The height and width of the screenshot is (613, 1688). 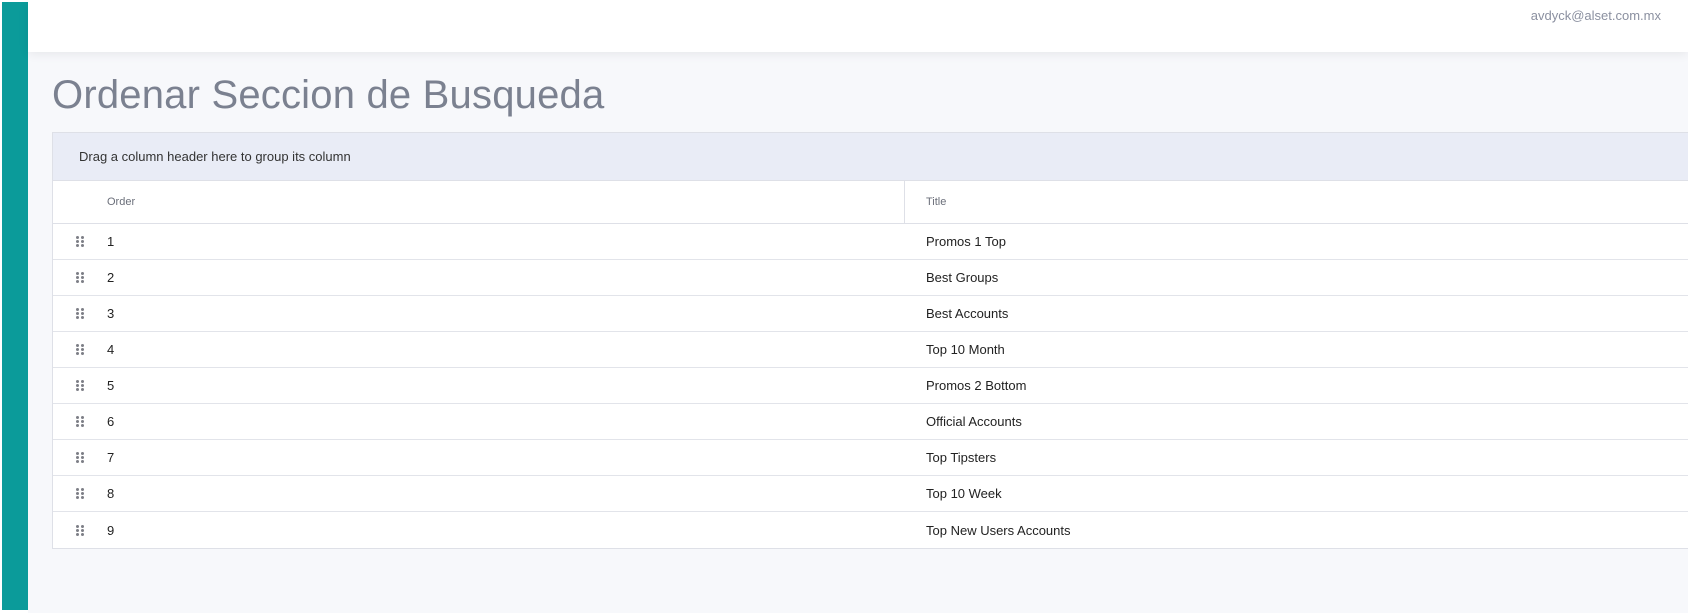 What do you see at coordinates (15, 306) in the screenshot?
I see `sidebar` at bounding box center [15, 306].